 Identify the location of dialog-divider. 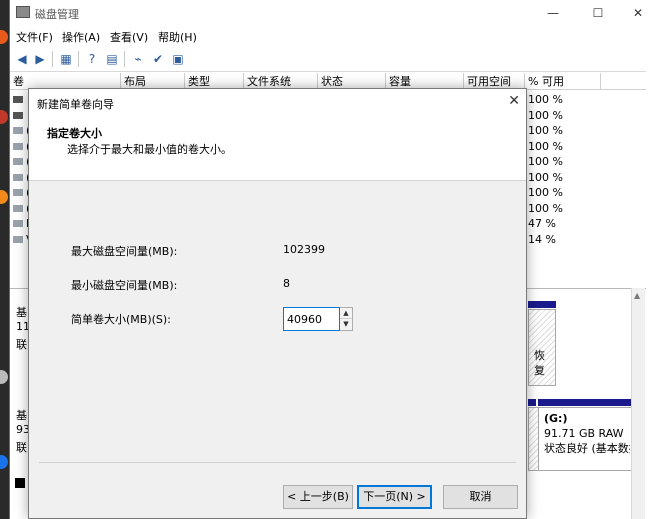
(277, 462).